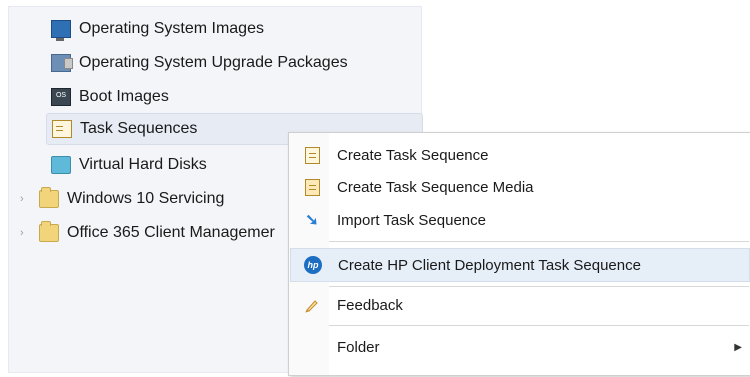  What do you see at coordinates (146, 198) in the screenshot?
I see `tree-item-label: Windows 10 Servicing` at bounding box center [146, 198].